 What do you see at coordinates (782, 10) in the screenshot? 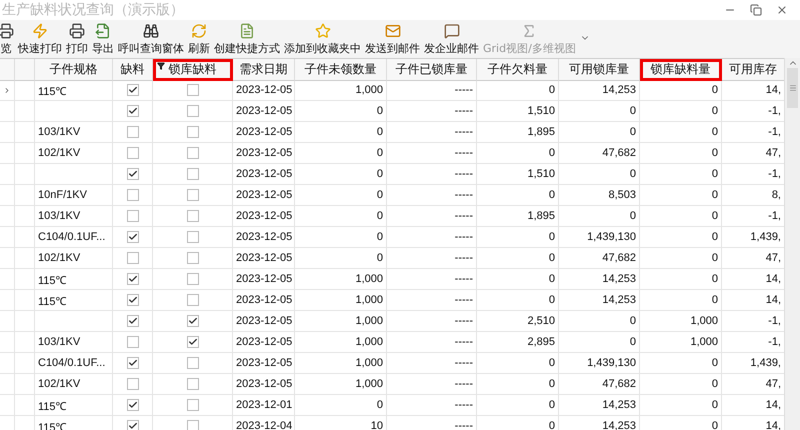
I see `close-icon` at bounding box center [782, 10].